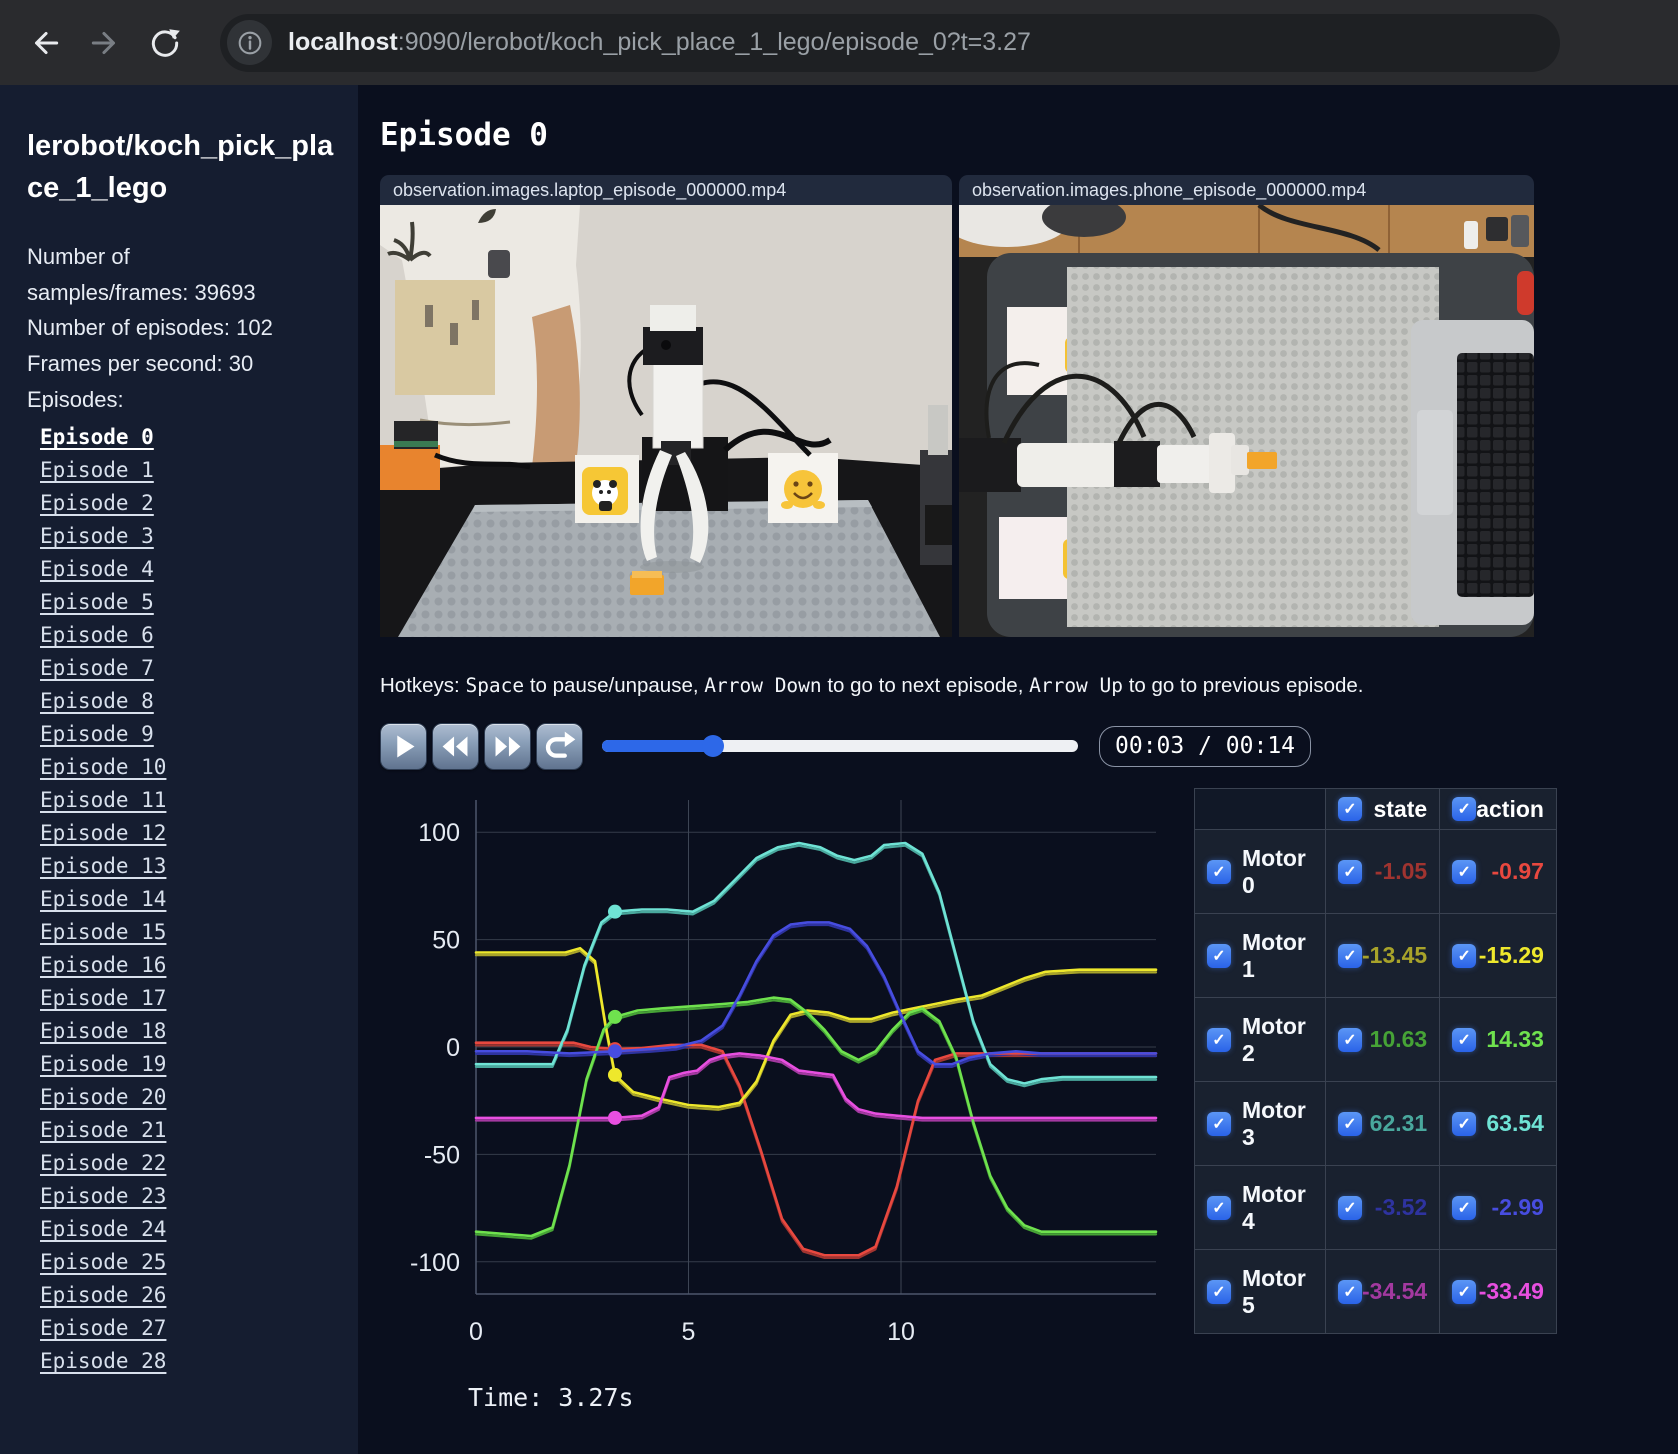  Describe the element at coordinates (45, 43) in the screenshot. I see `browser-back-button` at that location.